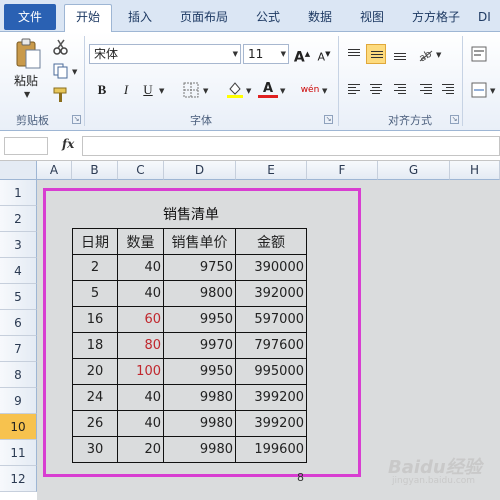 The width and height of the screenshot is (500, 500). Describe the element at coordinates (32, 120) in the screenshot. I see `clipboard-group-label: 剪贴板` at that location.